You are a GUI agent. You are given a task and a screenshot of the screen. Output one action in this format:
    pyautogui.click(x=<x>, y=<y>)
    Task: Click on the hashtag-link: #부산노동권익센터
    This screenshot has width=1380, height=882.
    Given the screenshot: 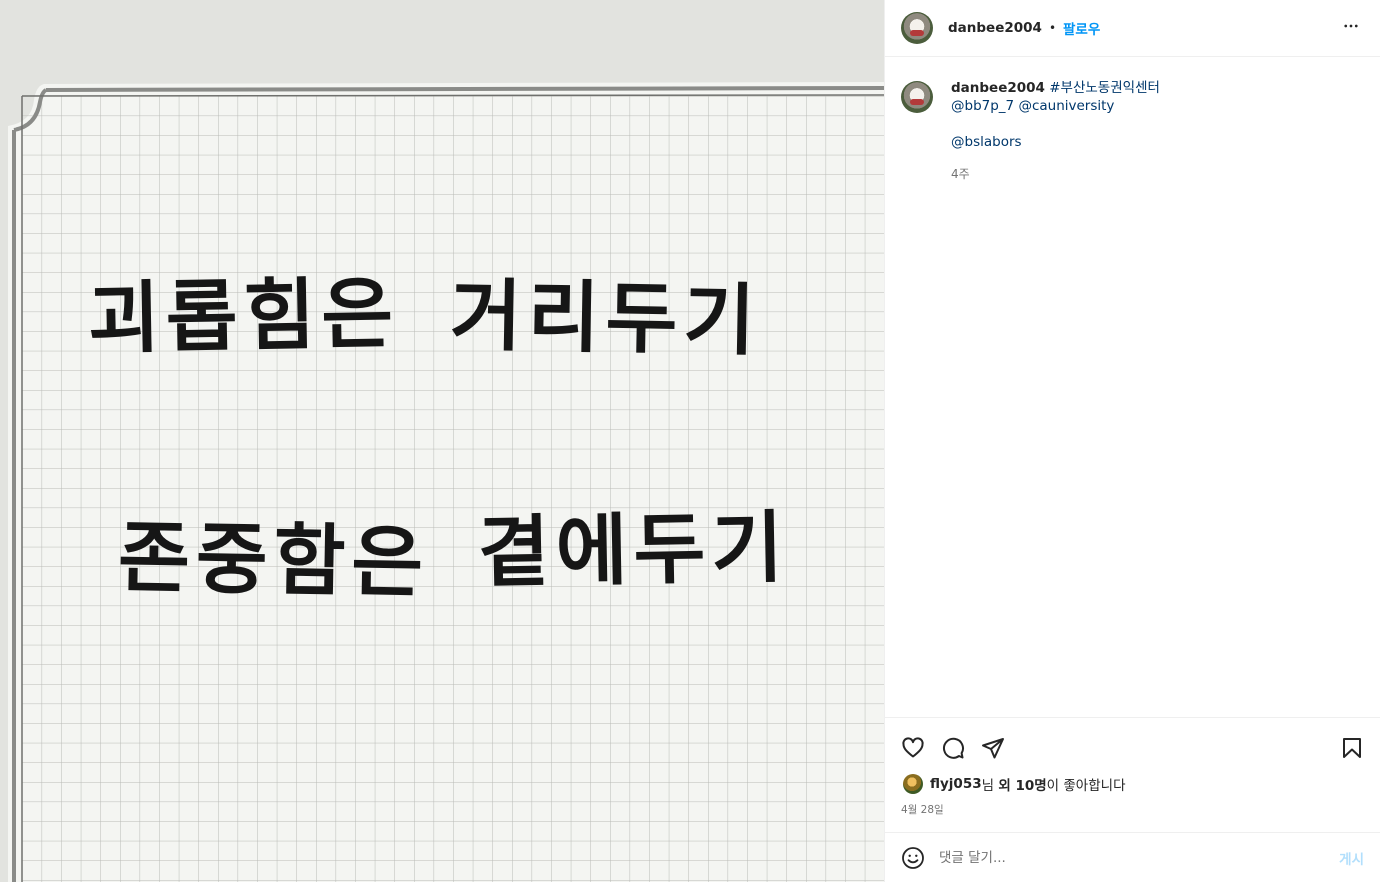 What is the action you would take?
    pyautogui.click(x=1104, y=88)
    